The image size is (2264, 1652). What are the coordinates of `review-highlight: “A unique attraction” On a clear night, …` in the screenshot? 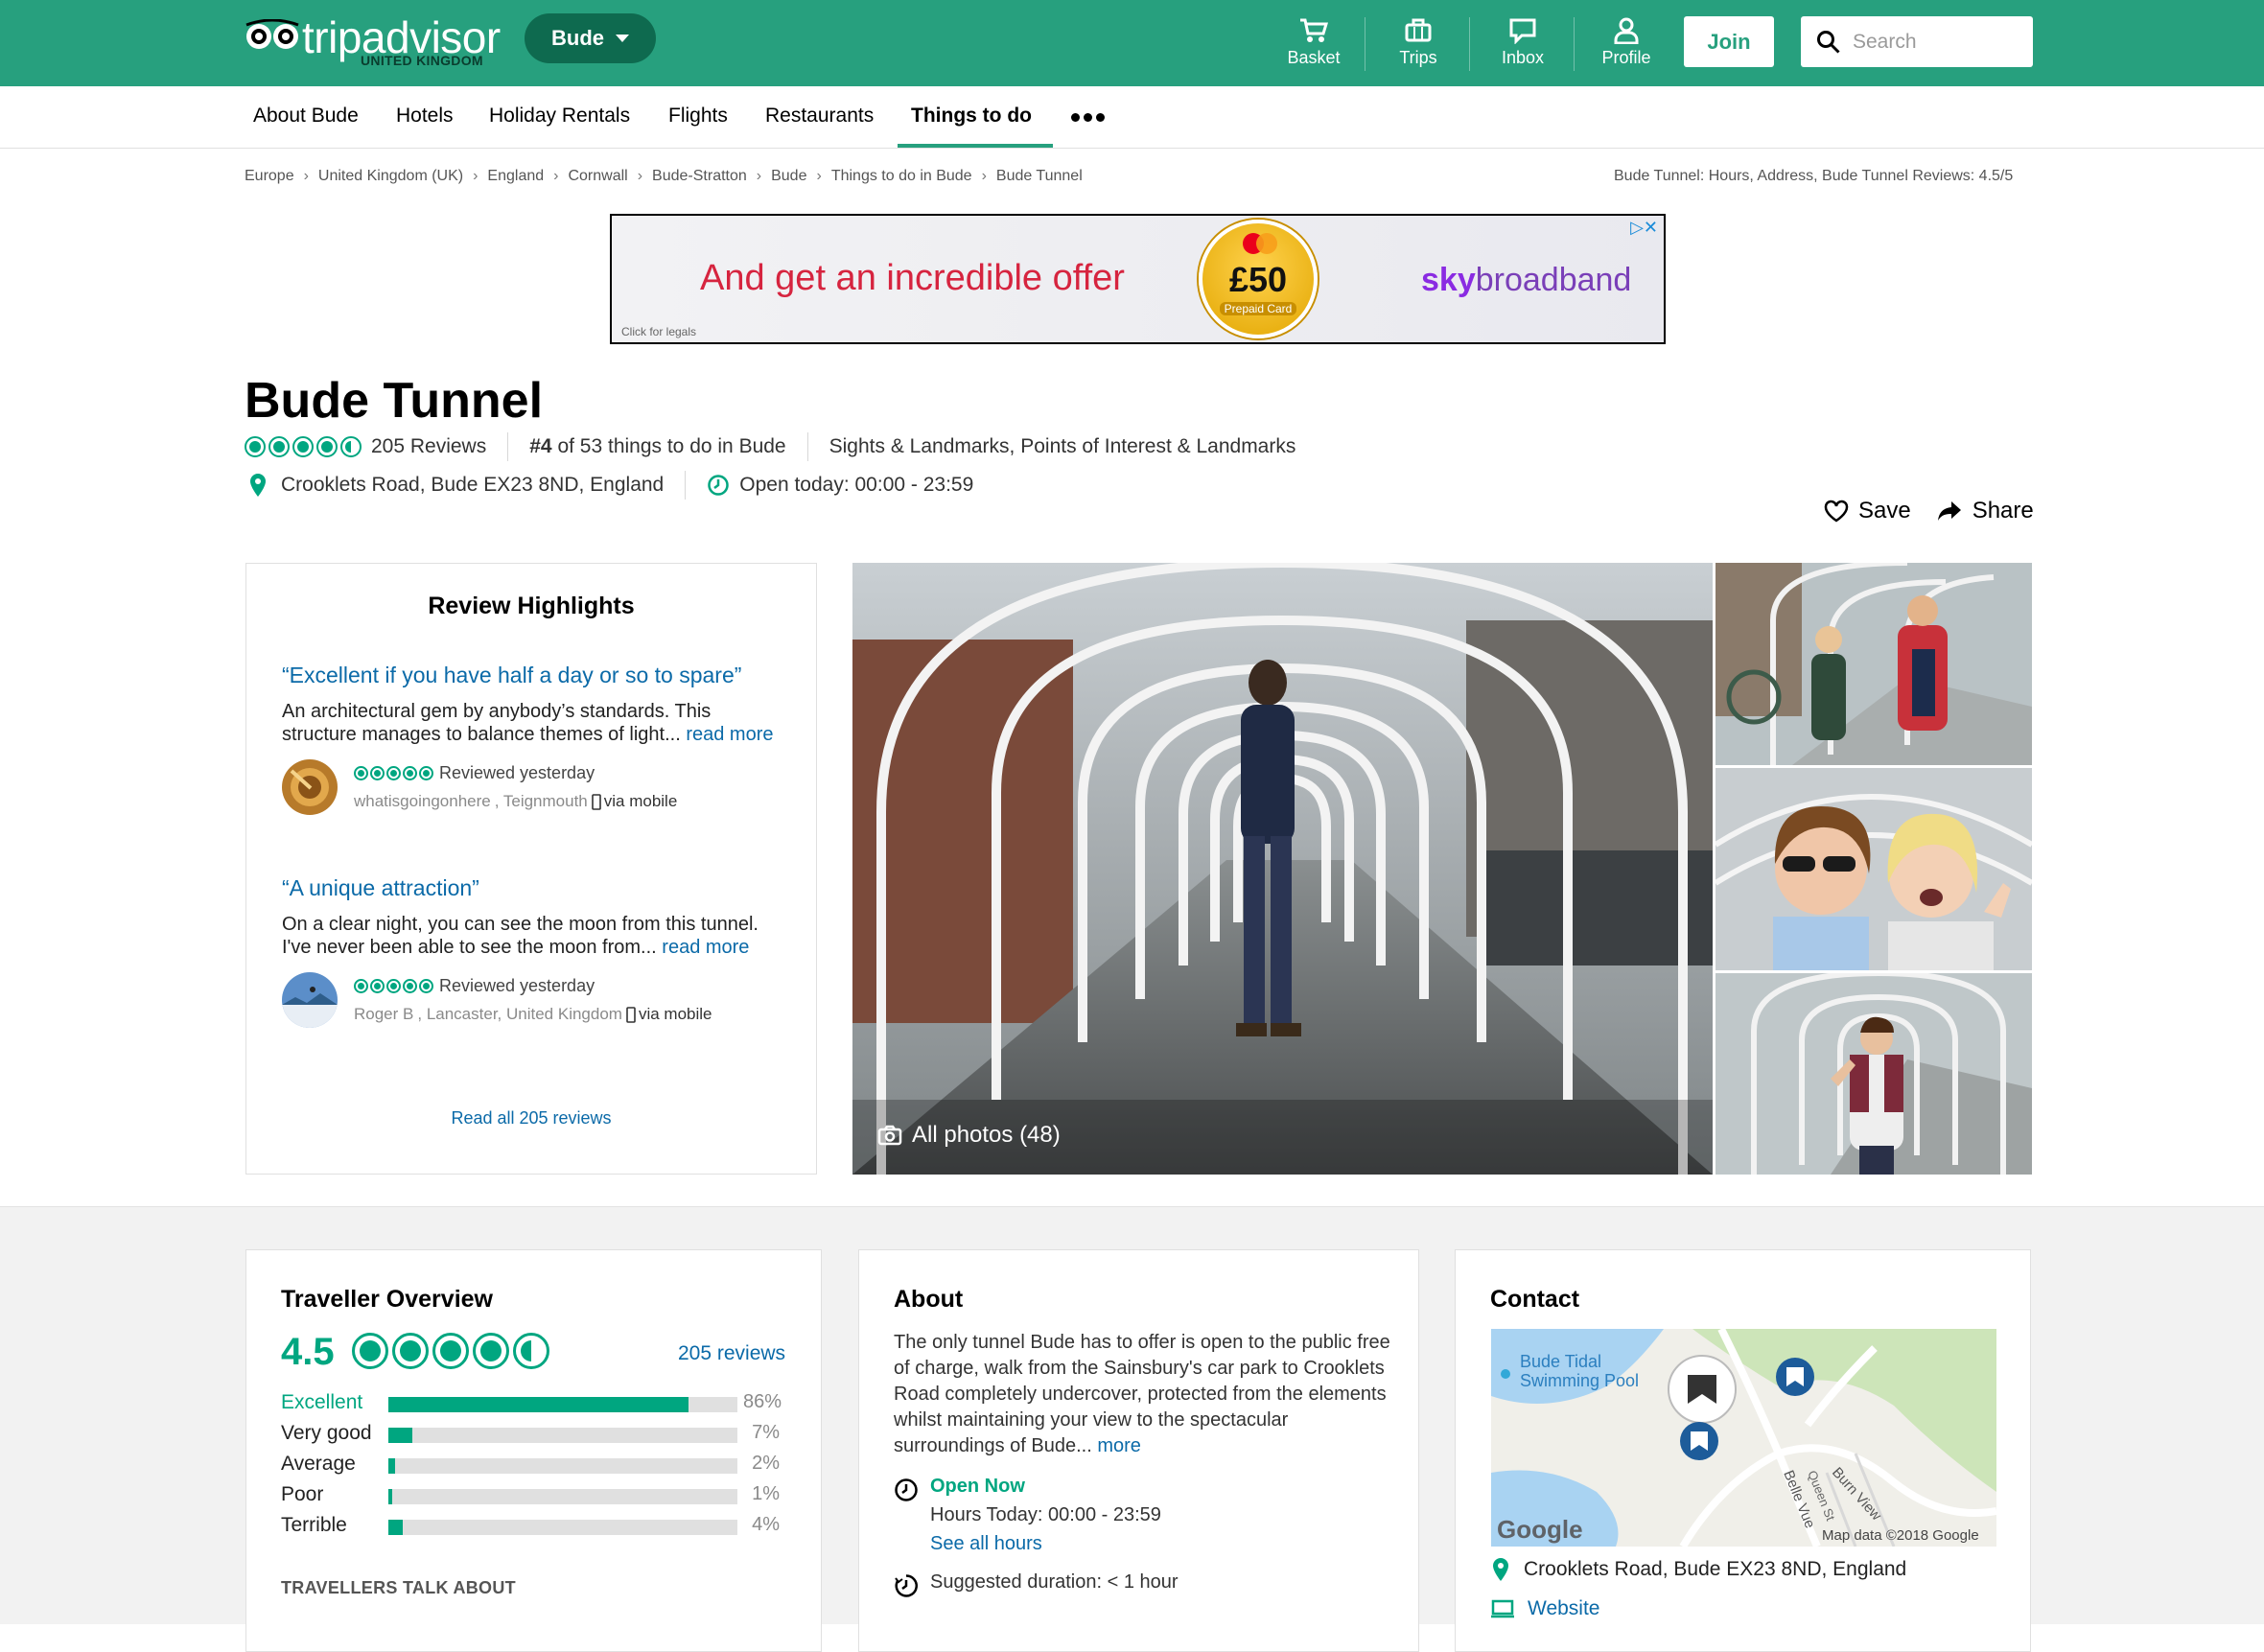 It's located at (531, 952).